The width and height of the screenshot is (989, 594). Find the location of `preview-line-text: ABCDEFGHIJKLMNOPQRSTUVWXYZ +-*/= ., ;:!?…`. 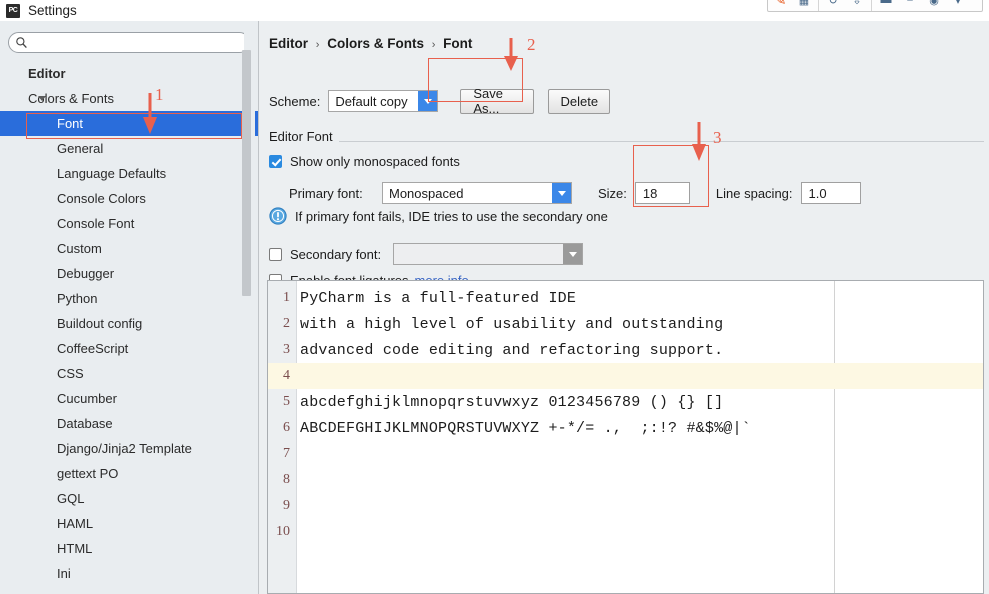

preview-line-text: ABCDEFGHIJKLMNOPQRSTUVWXYZ +-*/= ., ;:!?… is located at coordinates (525, 428).